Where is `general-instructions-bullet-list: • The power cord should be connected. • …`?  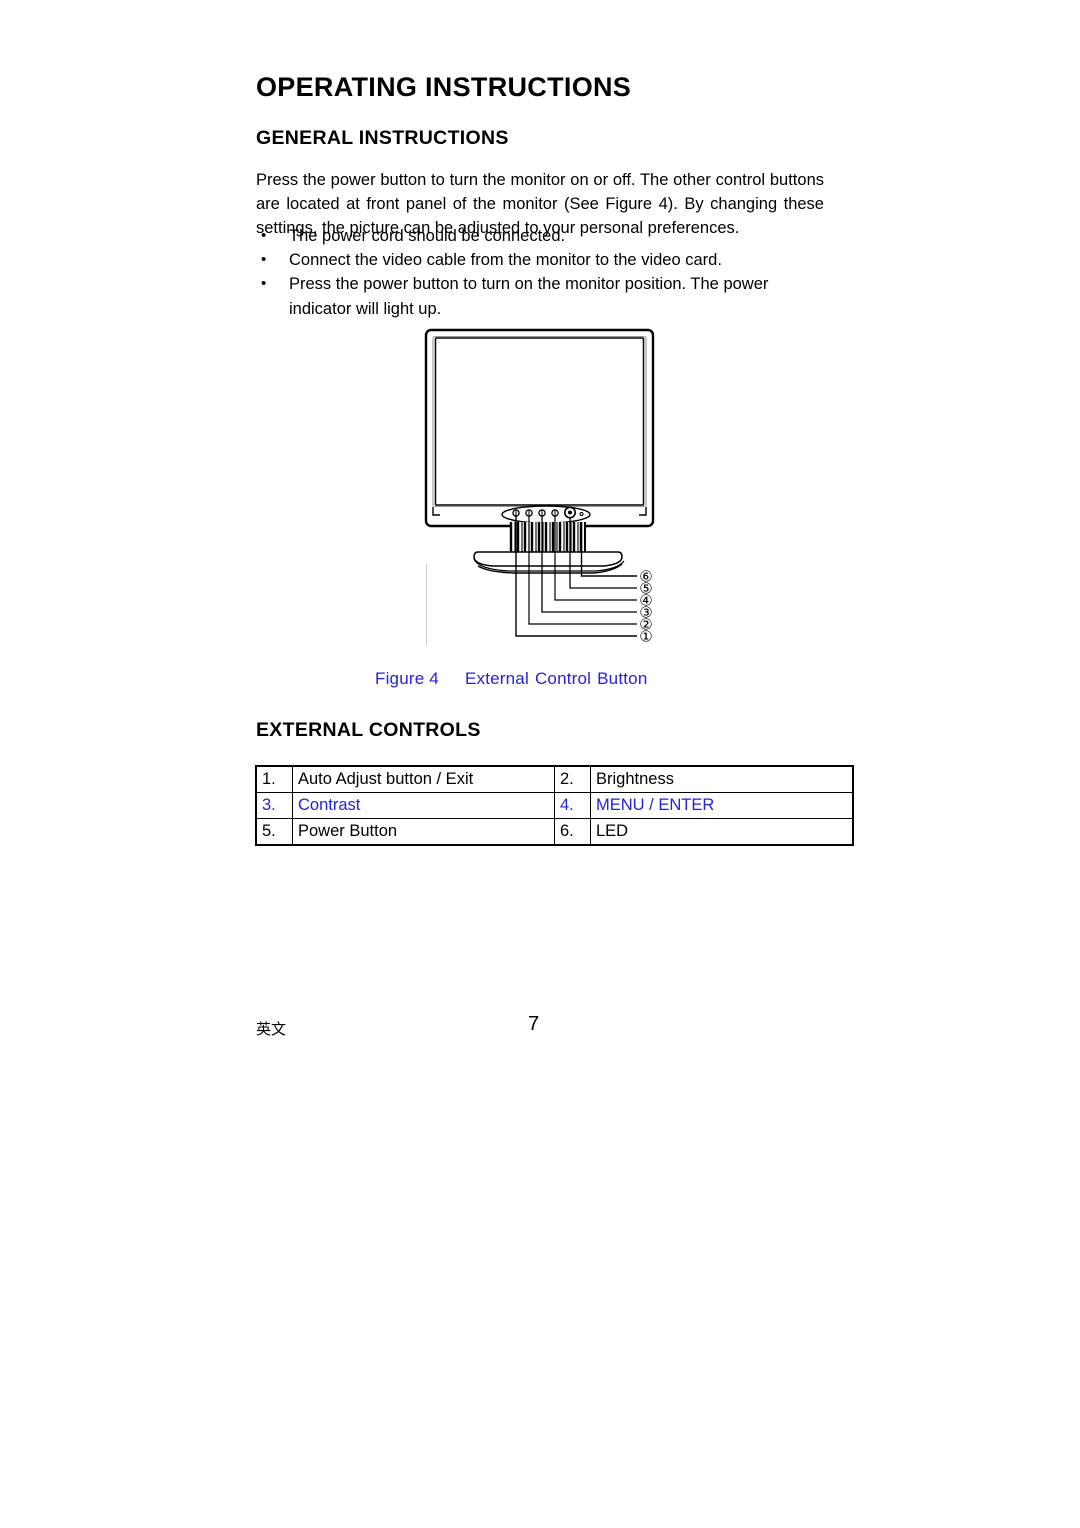
general-instructions-bullet-list: • The power cord should be connected. • … is located at coordinates (541, 272).